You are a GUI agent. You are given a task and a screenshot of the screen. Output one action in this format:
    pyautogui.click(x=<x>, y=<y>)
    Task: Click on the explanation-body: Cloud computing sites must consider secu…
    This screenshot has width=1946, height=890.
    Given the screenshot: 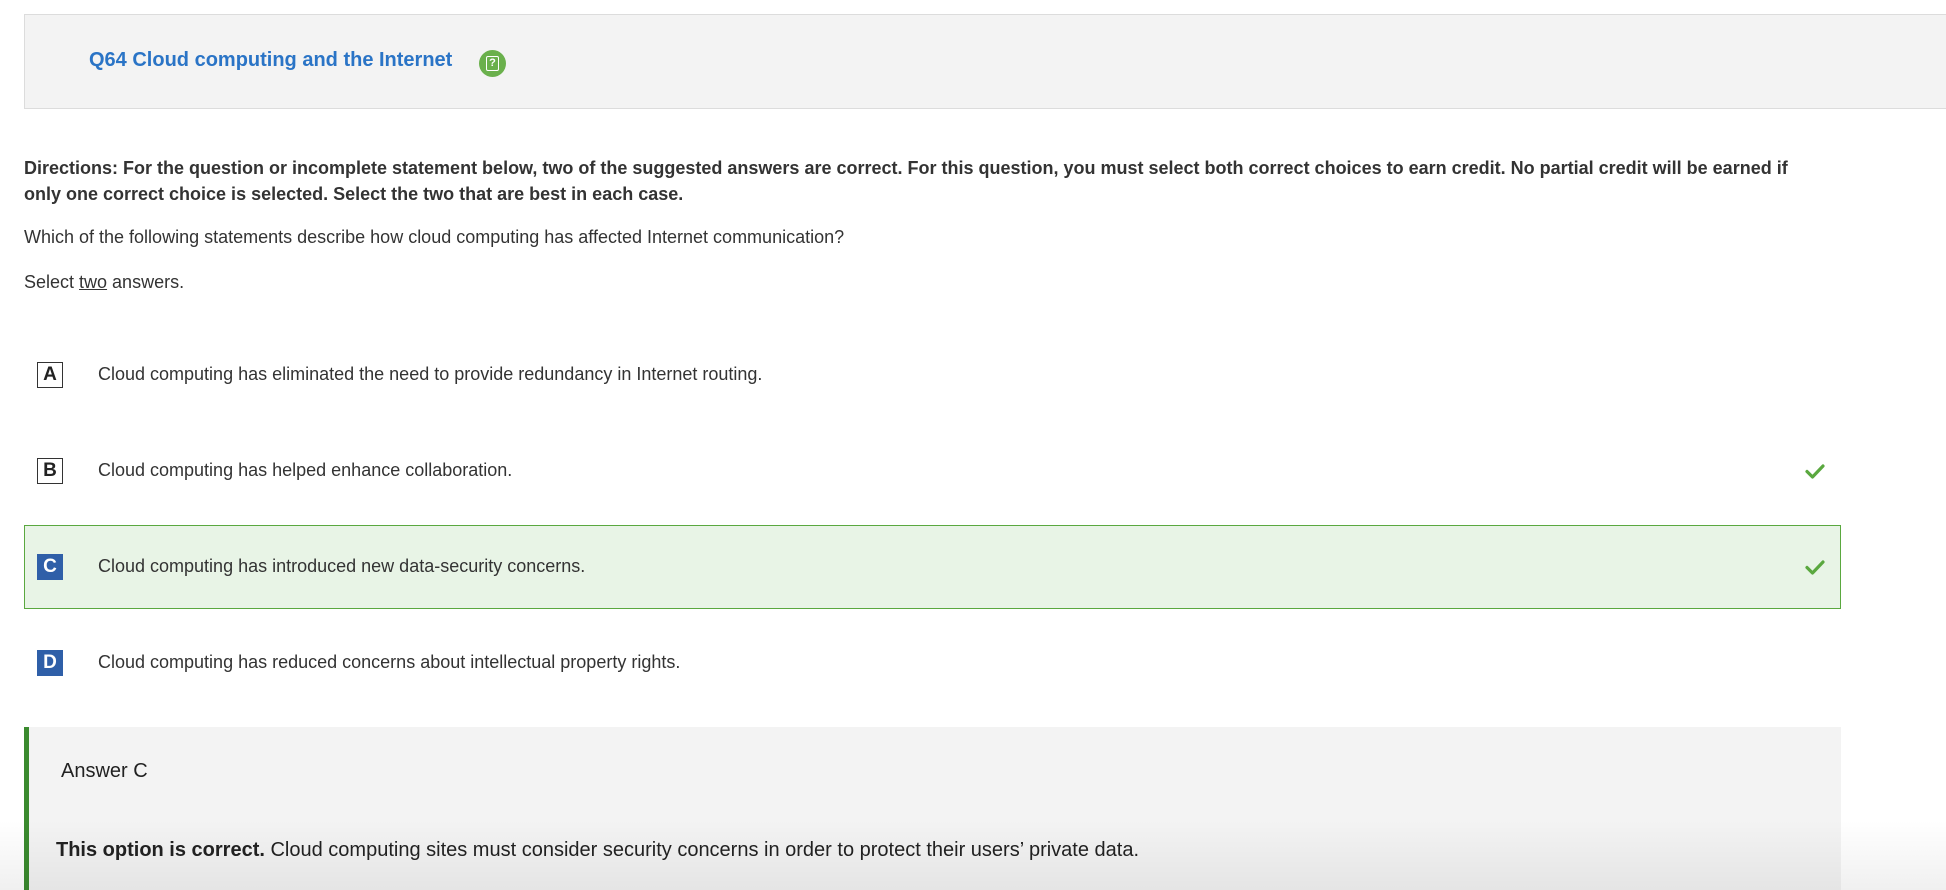 What is the action you would take?
    pyautogui.click(x=702, y=850)
    